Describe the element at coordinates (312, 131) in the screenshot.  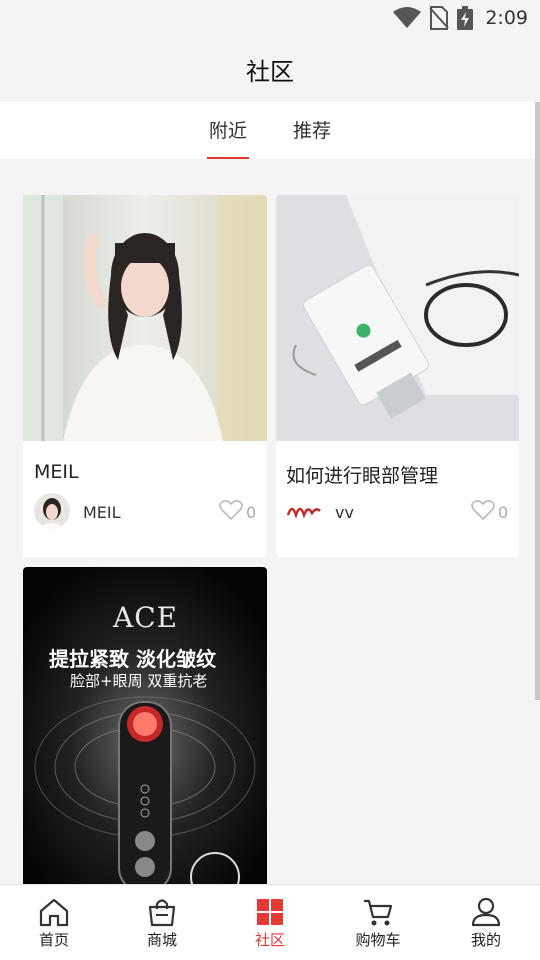
I see `tab-recommended-label: 推荐` at that location.